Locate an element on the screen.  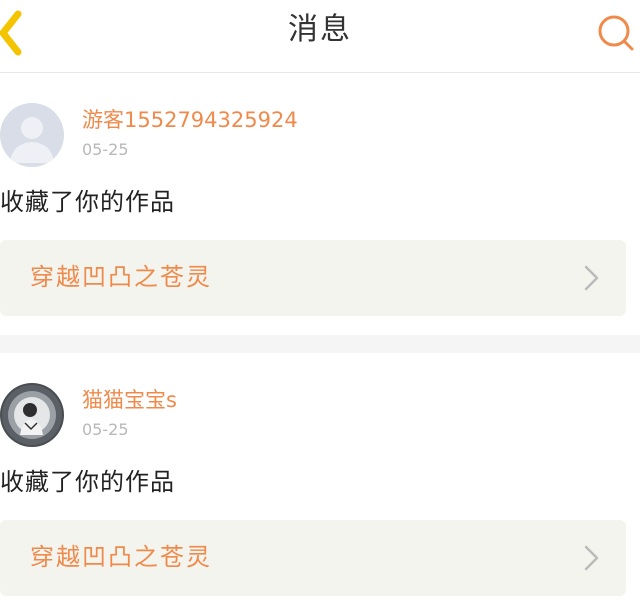
search-icon is located at coordinates (616, 33).